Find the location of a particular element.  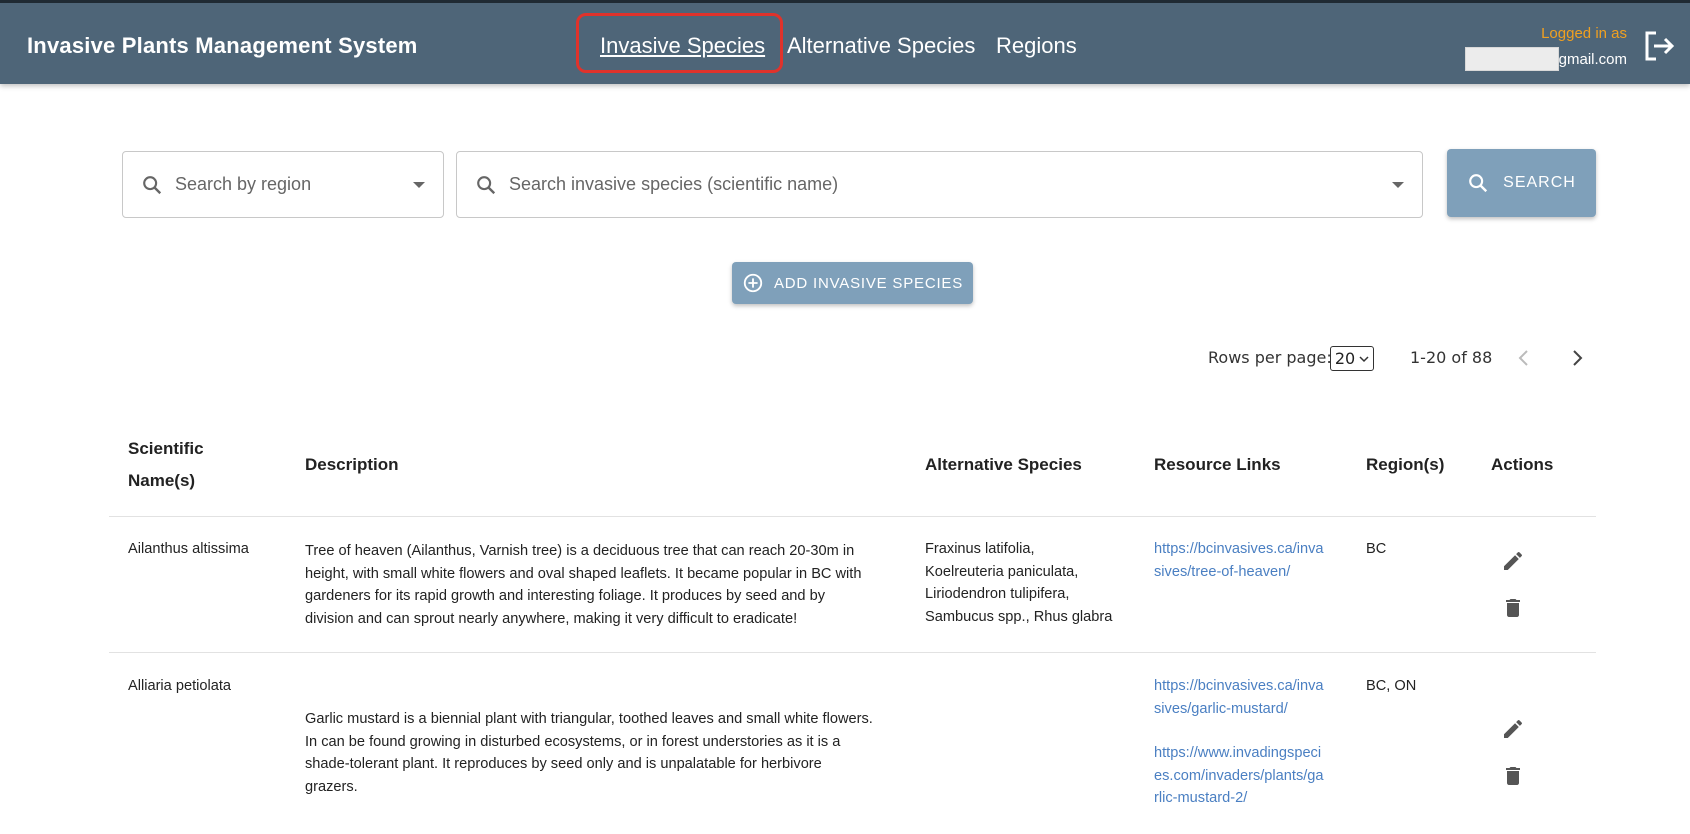

pagination-range: 1-20 of 88 is located at coordinates (1451, 357).